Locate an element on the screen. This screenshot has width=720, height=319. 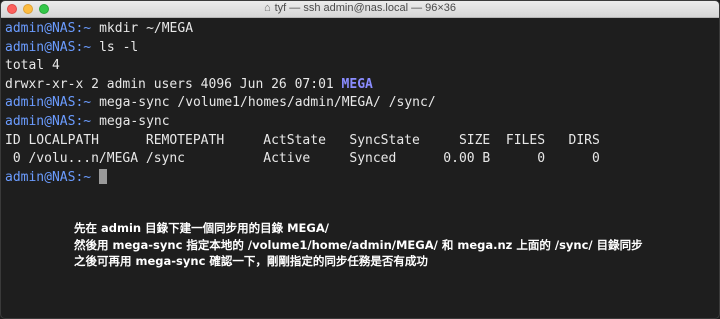
prompt-line: admin@NAS:~ mkdir ~/MEGA is located at coordinates (360, 29).